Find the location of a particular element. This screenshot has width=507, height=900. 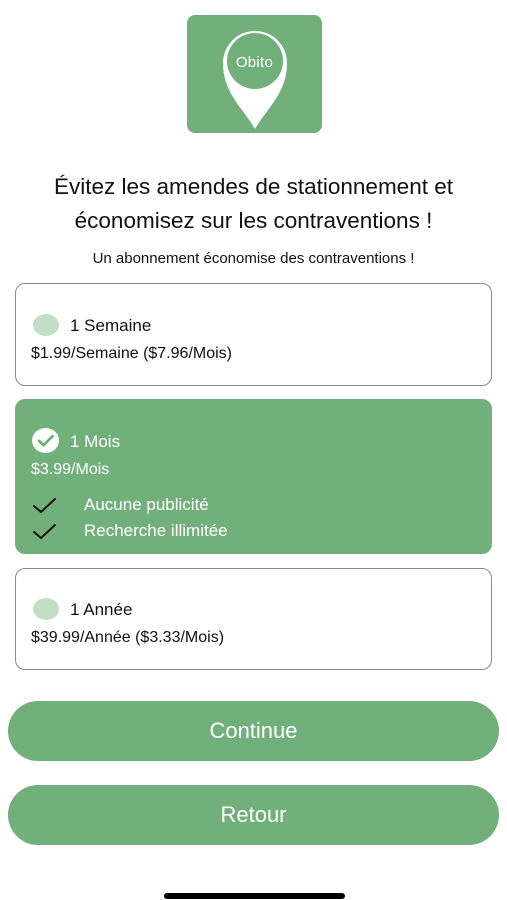

home-indicator is located at coordinates (254, 896).